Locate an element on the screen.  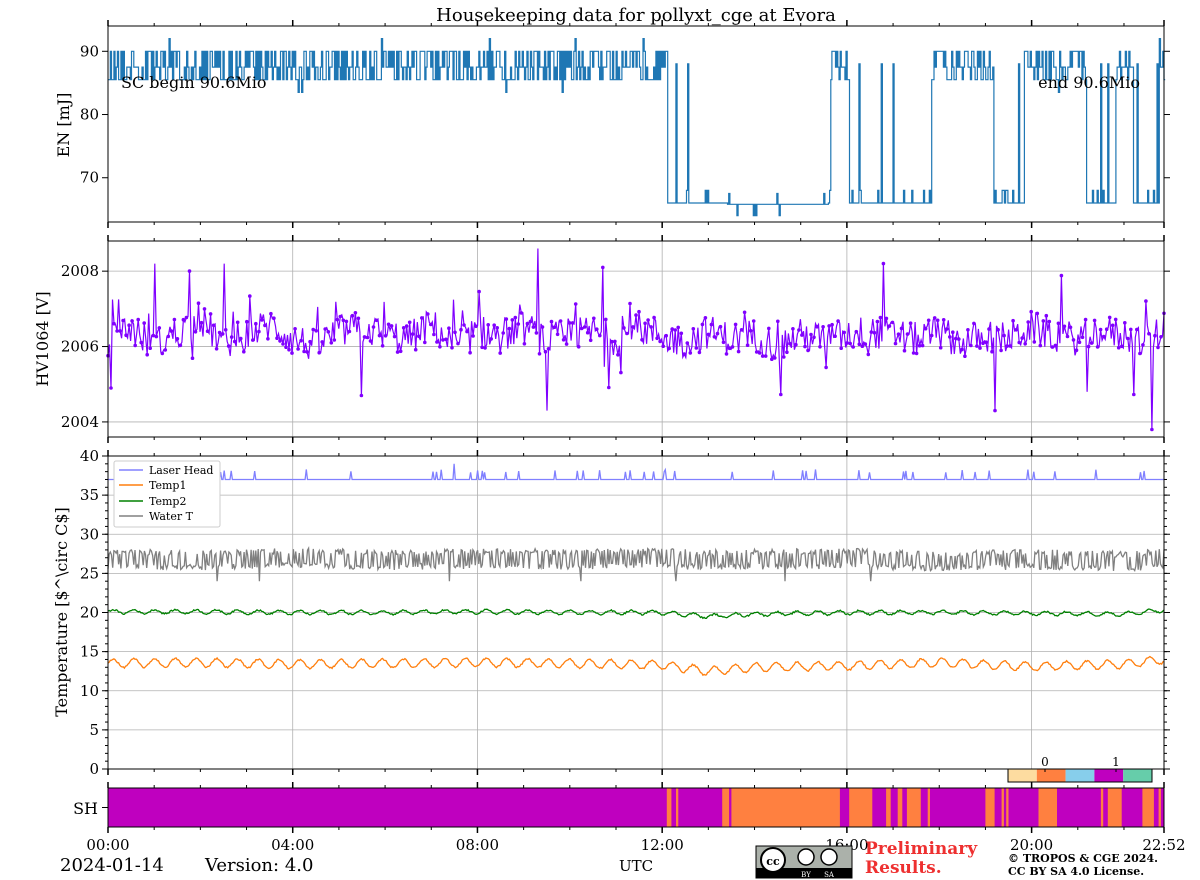
shutter-ylabel: SH is located at coordinates (85, 808).